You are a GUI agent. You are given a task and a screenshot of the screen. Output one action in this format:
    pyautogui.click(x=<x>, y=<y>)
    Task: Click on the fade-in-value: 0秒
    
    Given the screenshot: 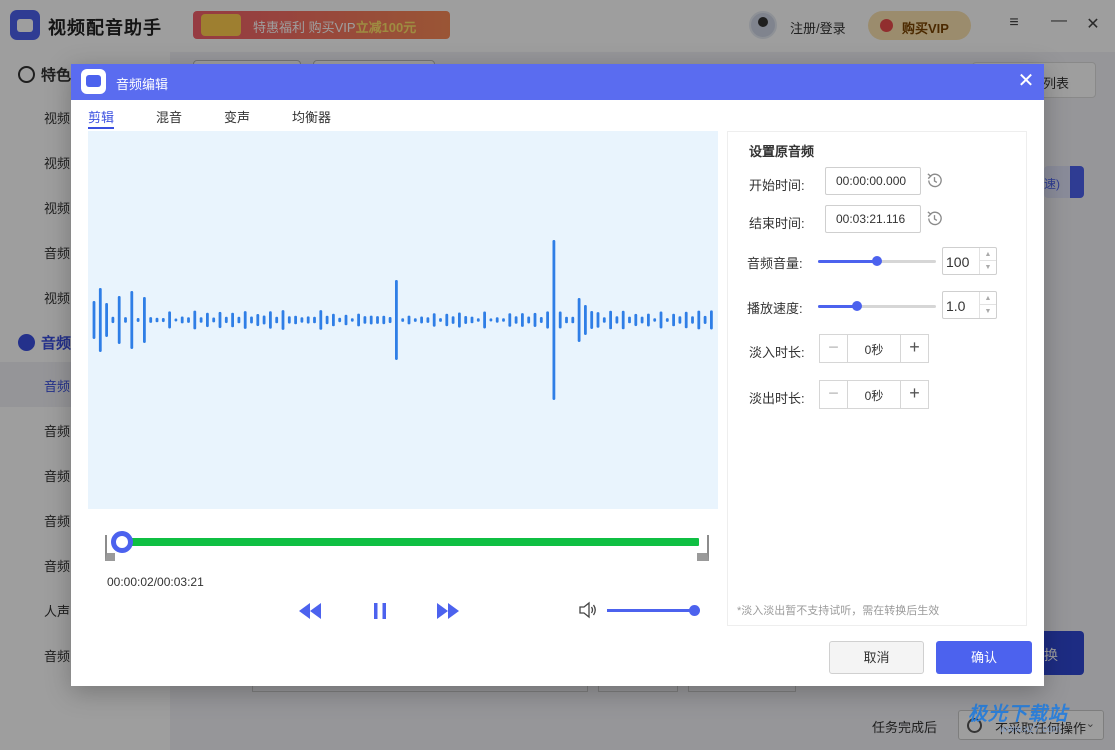 What is the action you would take?
    pyautogui.click(x=874, y=349)
    